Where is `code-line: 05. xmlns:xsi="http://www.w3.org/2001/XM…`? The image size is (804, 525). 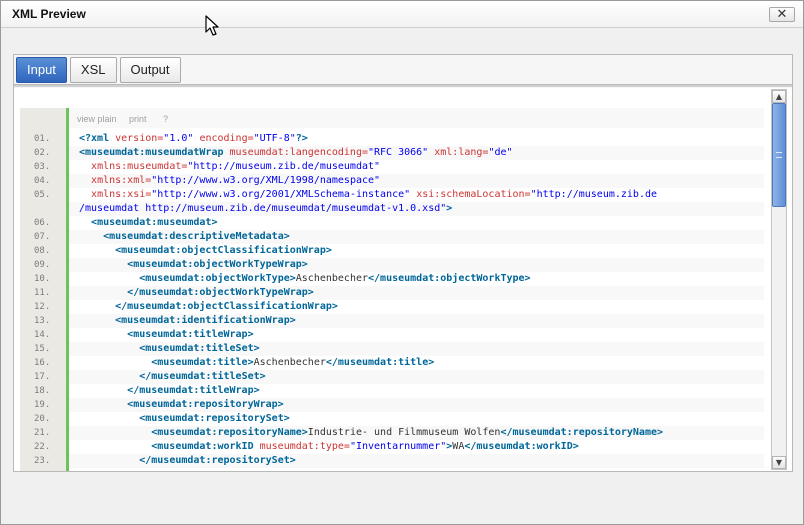
code-line: 05. xmlns:xsi="http://www.w3.org/2001/XM… is located at coordinates (392, 195).